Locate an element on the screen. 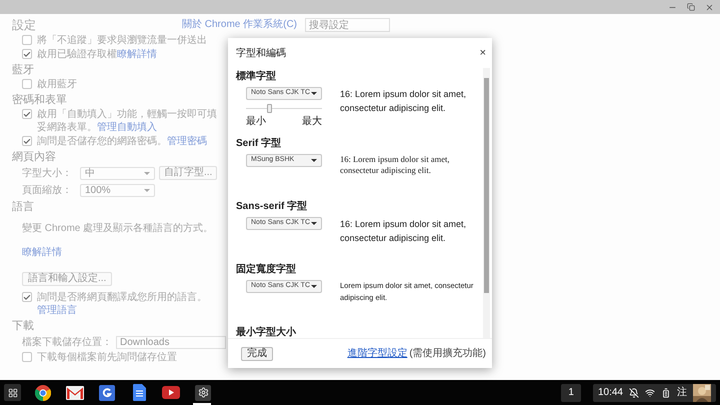 This screenshot has width=720, height=405. min-label: 最小 is located at coordinates (256, 121).